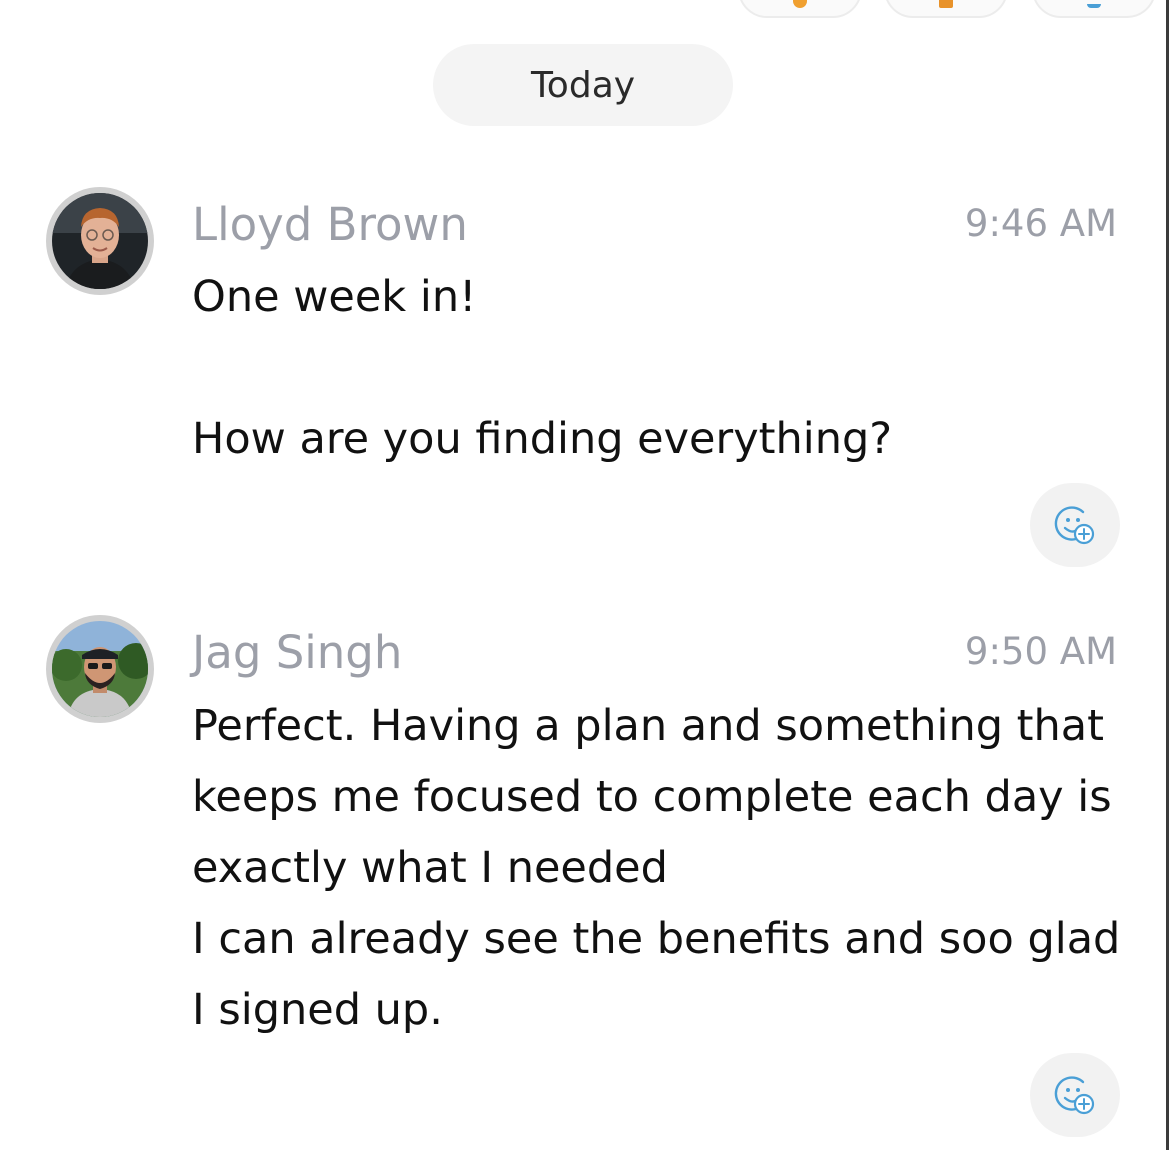 The width and height of the screenshot is (1169, 1150). Describe the element at coordinates (330, 224) in the screenshot. I see `sender-name: Lloyd Brown` at that location.